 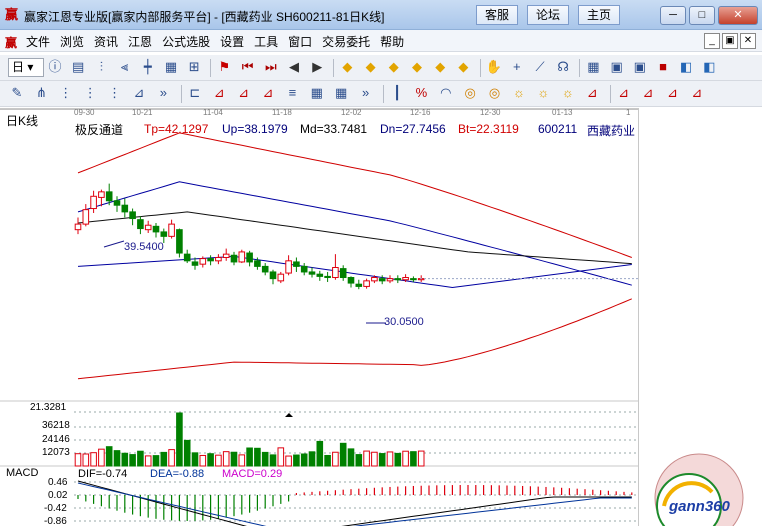 I want to click on info-icon: ⓘ, so click(x=55, y=67).